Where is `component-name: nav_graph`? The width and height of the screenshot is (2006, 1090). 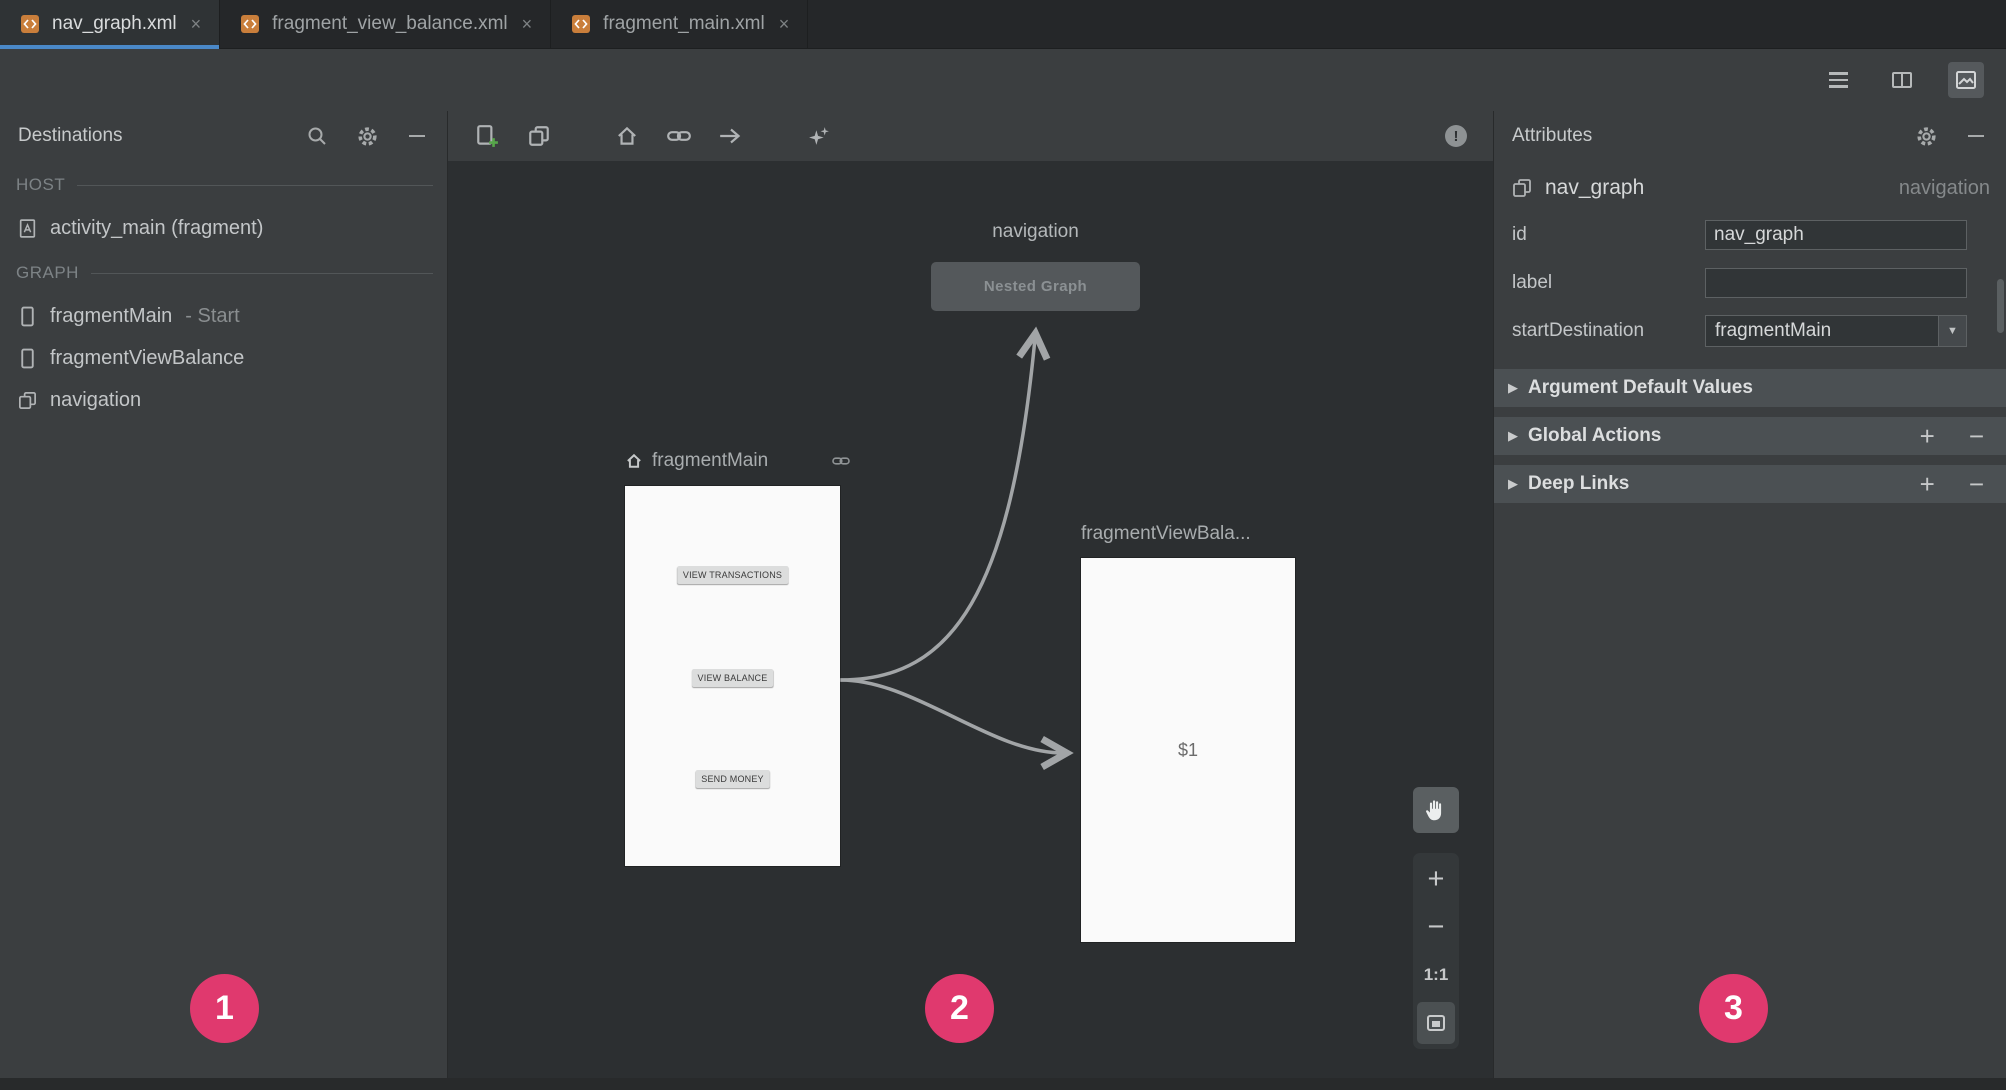 component-name: nav_graph is located at coordinates (1595, 187).